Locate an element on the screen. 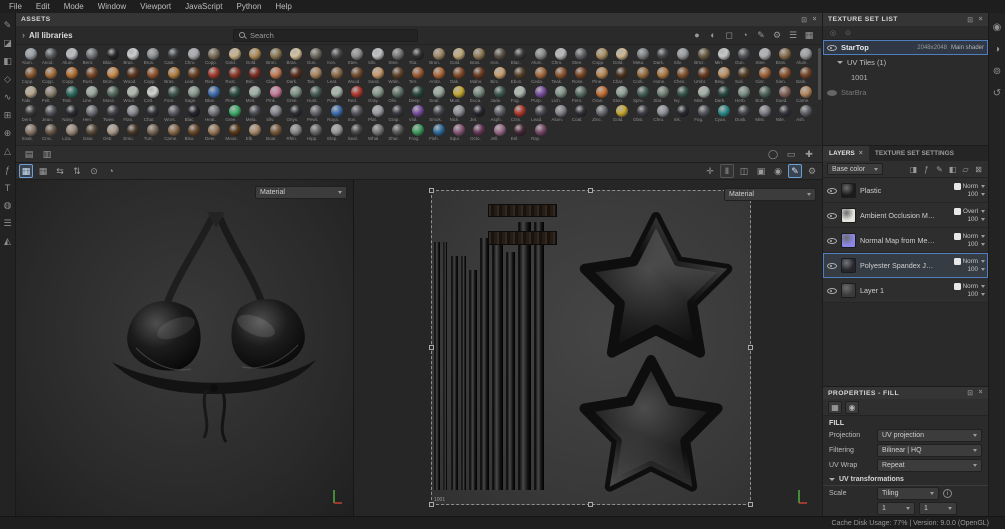 The width and height of the screenshot is (1005, 529). material-thumbnail: Hunt. is located at coordinates (316, 95).